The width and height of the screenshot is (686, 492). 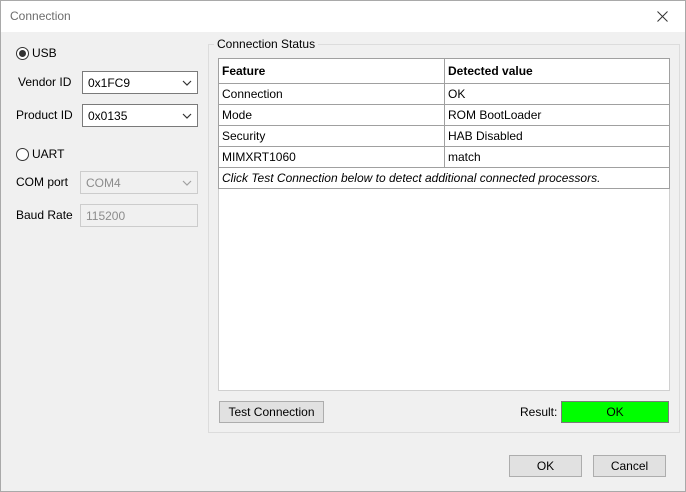 What do you see at coordinates (106, 215) in the screenshot?
I see `baud-rate-value: 115200` at bounding box center [106, 215].